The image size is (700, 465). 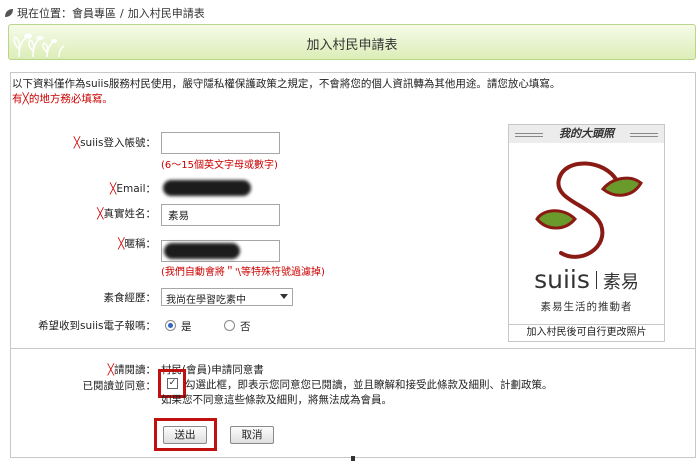 What do you see at coordinates (166, 13) in the screenshot?
I see `breadcrumb-current: 加入村民申請表` at bounding box center [166, 13].